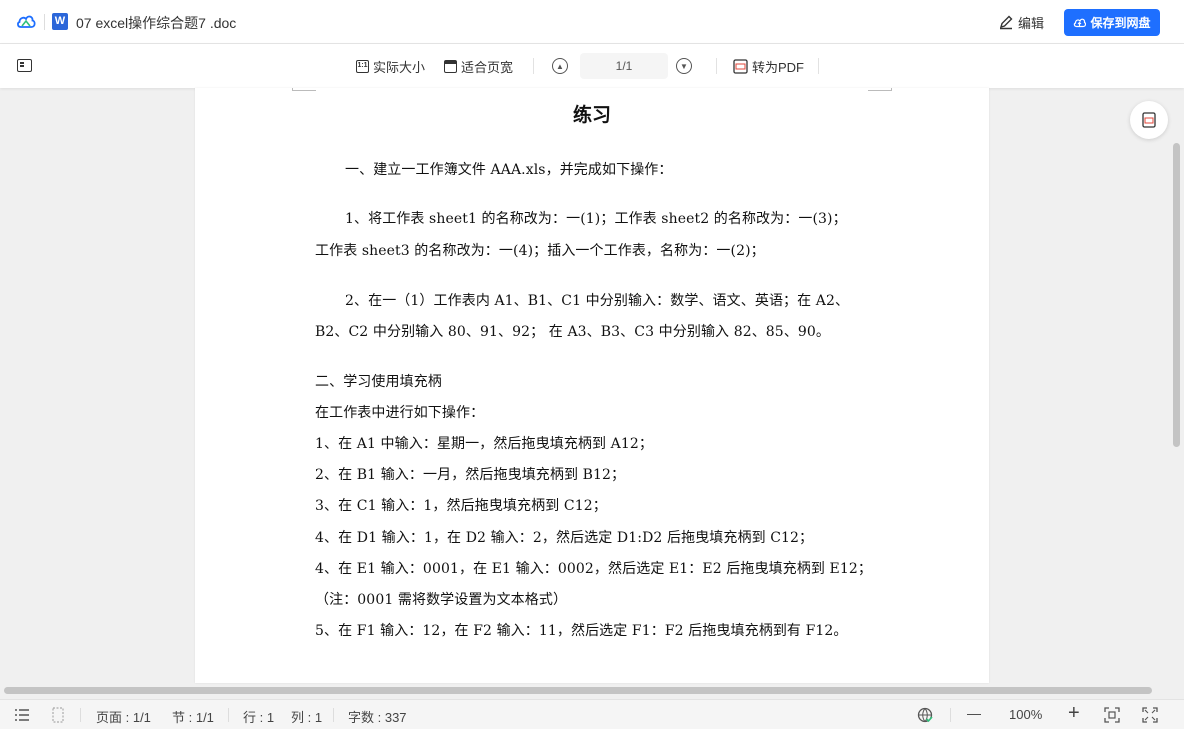 Image resolution: width=1184 pixels, height=729 pixels. What do you see at coordinates (1025, 714) in the screenshot?
I see `zoom-level: 100%` at bounding box center [1025, 714].